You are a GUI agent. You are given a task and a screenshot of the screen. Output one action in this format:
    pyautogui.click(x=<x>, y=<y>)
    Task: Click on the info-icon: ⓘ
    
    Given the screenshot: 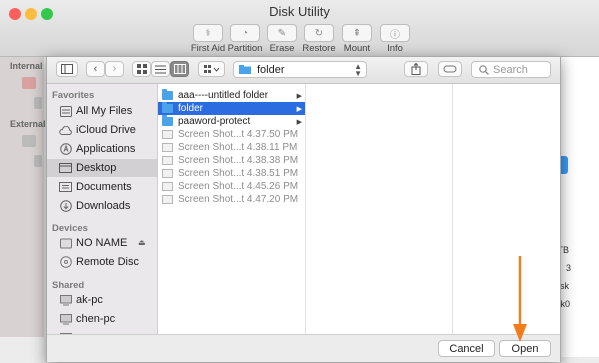 What is the action you would take?
    pyautogui.click(x=395, y=33)
    